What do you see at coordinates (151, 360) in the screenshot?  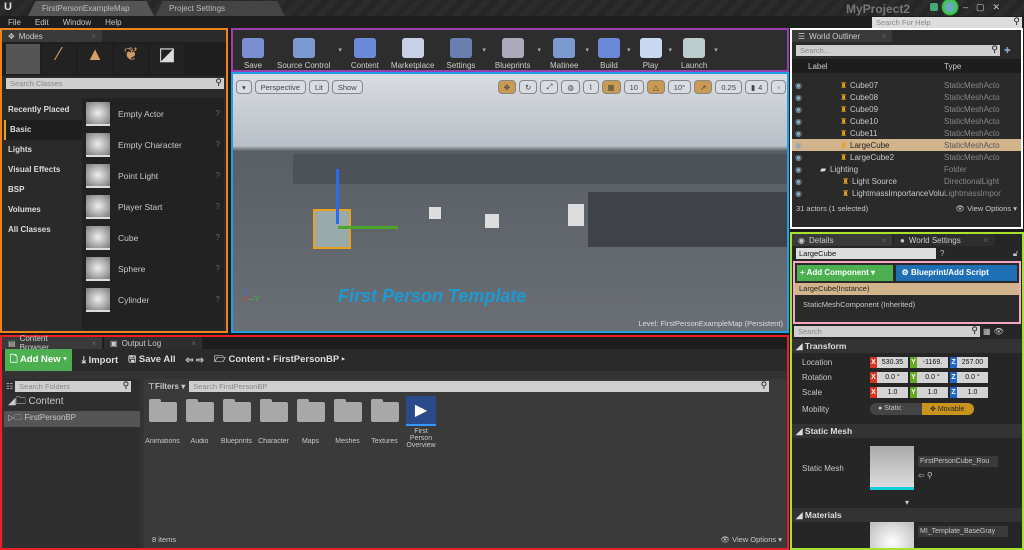 I see `save-all-button: 🖫︎ Save All` at bounding box center [151, 360].